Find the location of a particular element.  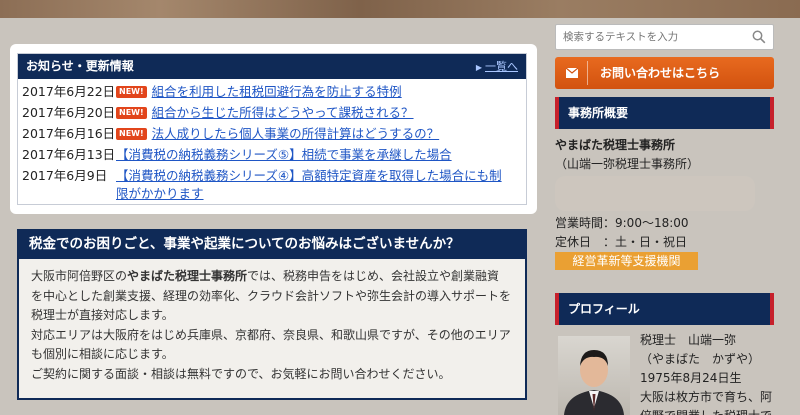

consult-heading: 税金でのお困りごと、事業や起業についてのお悩みはございませんか？ is located at coordinates (272, 244).